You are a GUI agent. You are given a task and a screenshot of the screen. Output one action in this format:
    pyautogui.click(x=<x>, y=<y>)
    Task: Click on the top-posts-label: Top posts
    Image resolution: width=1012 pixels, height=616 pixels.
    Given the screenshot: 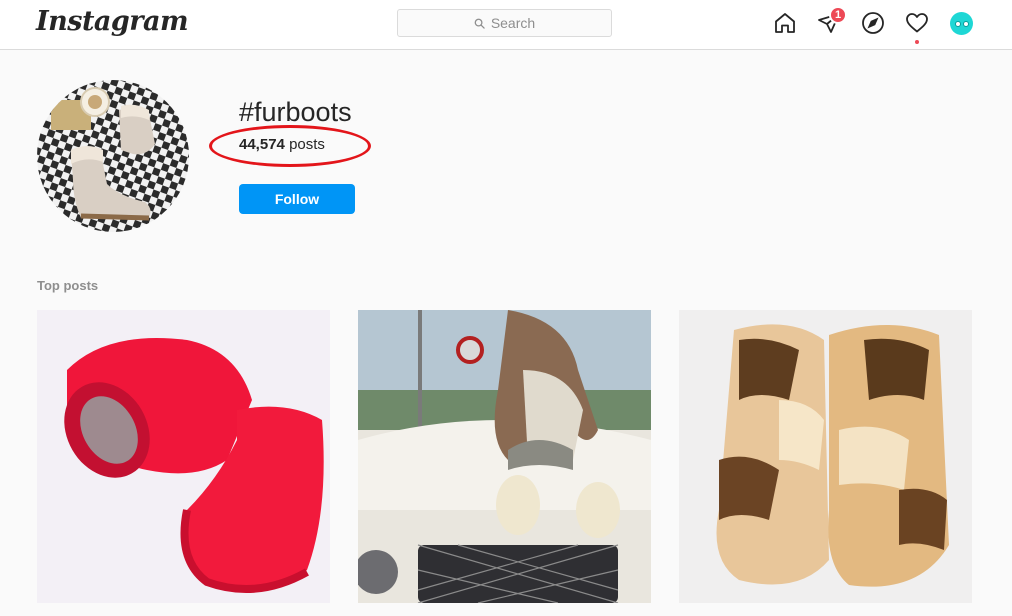 What is the action you would take?
    pyautogui.click(x=68, y=285)
    